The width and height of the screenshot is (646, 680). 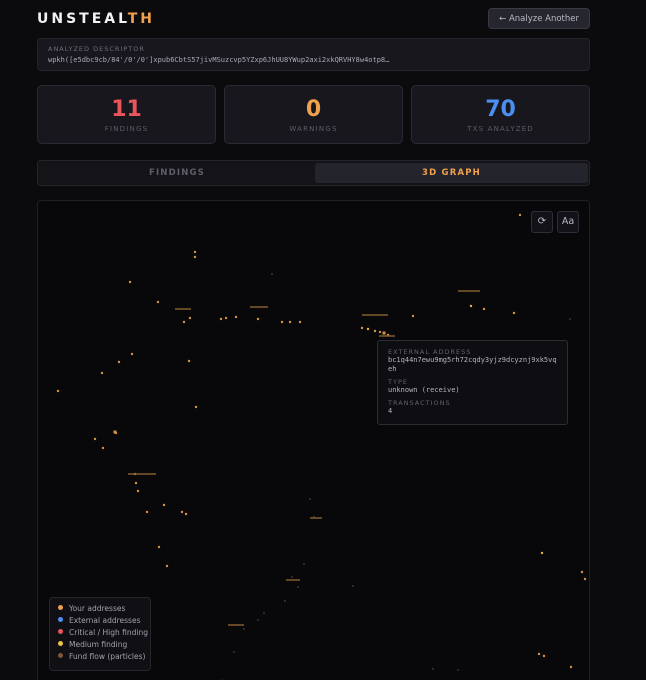 I want to click on header: UNSTEALTH ← Analyze Another, so click(x=313, y=19).